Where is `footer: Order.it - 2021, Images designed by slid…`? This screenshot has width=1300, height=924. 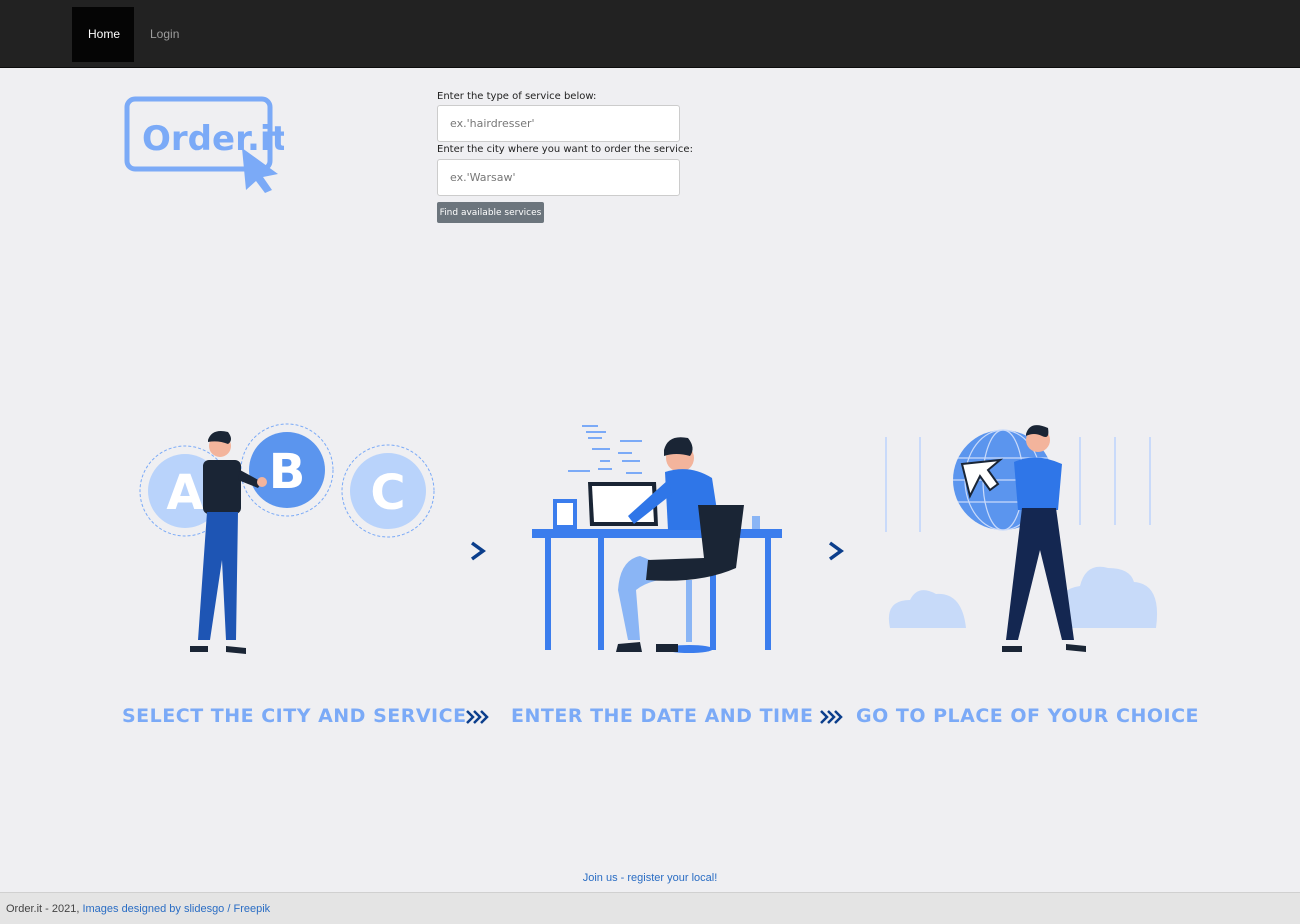
footer: Order.it - 2021, Images designed by slid… is located at coordinates (650, 908).